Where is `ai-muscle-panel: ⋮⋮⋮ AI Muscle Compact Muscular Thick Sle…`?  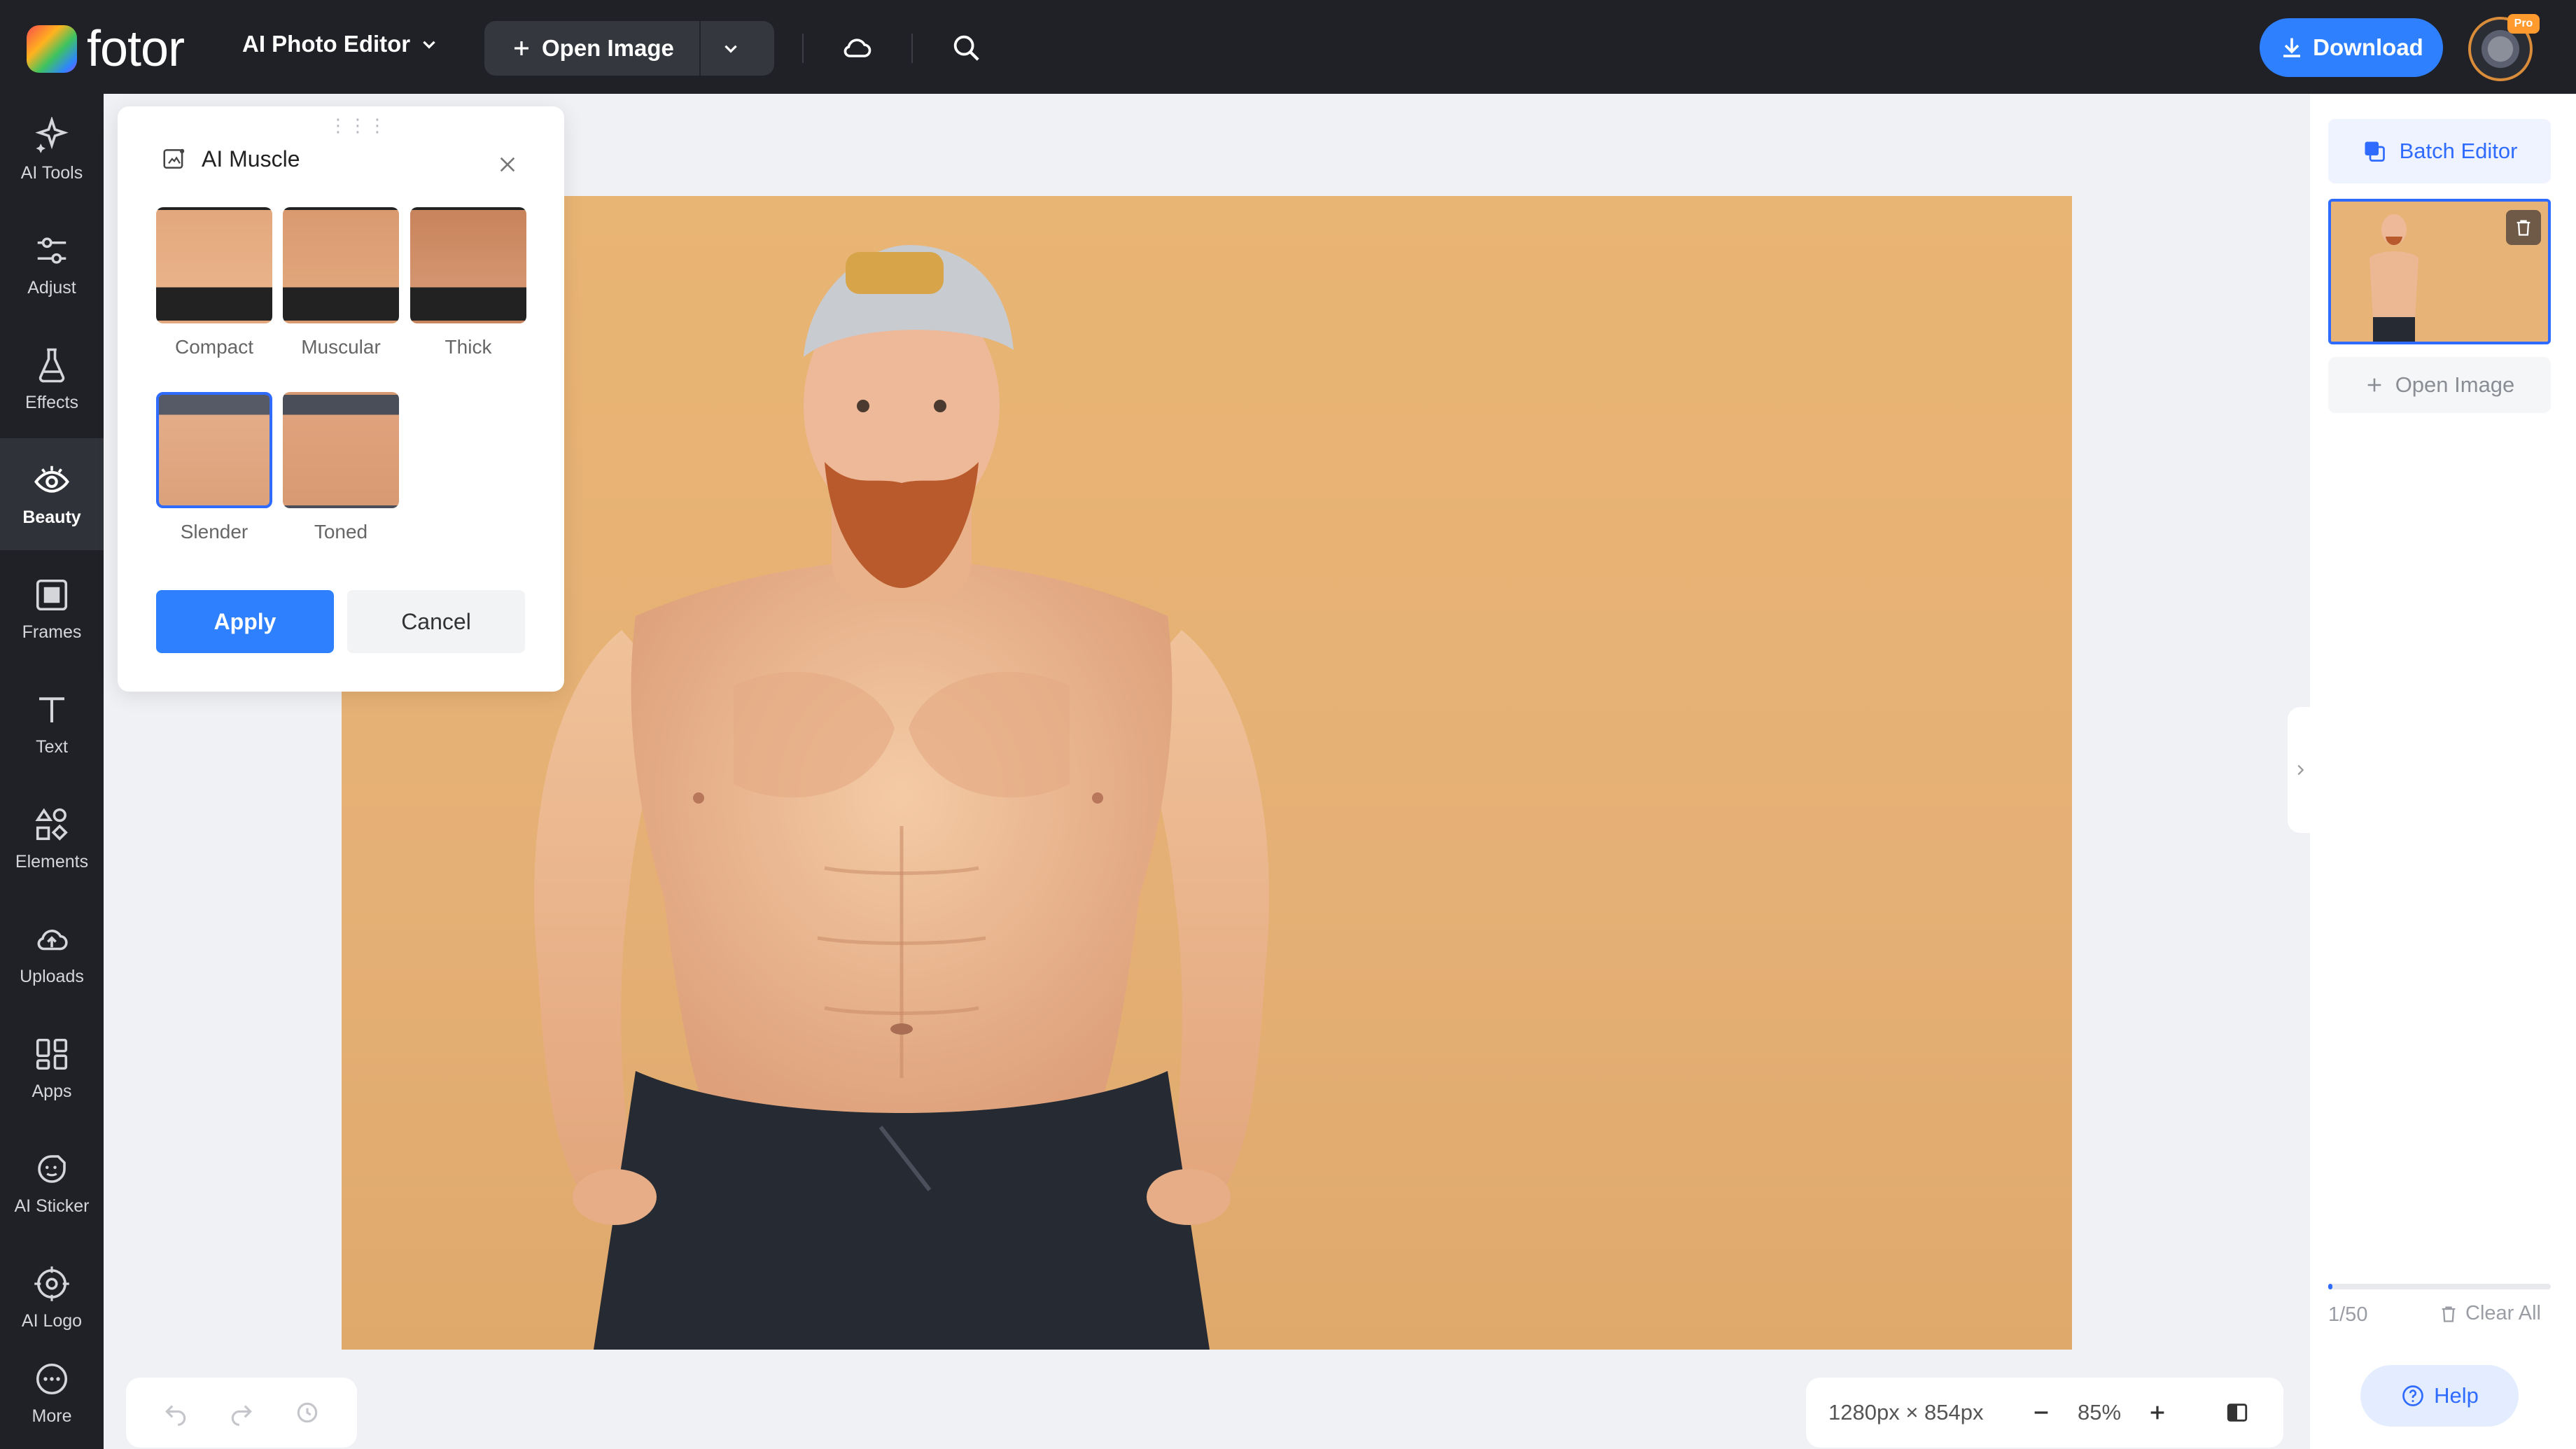 ai-muscle-panel: ⋮⋮⋮ AI Muscle Compact Muscular Thick Sle… is located at coordinates (341, 399).